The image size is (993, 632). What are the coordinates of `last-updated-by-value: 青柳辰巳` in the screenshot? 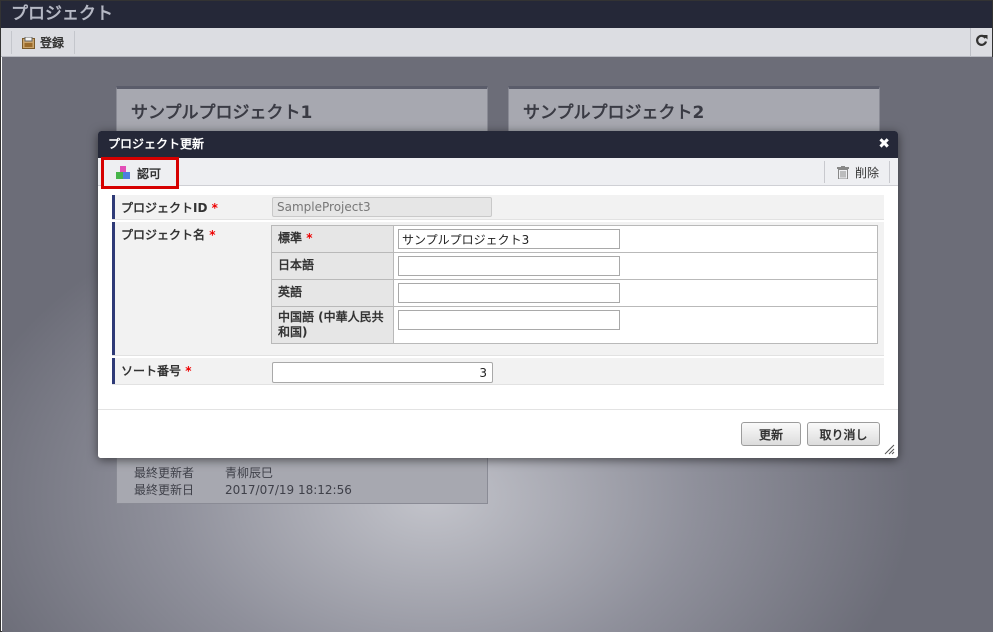 It's located at (249, 473).